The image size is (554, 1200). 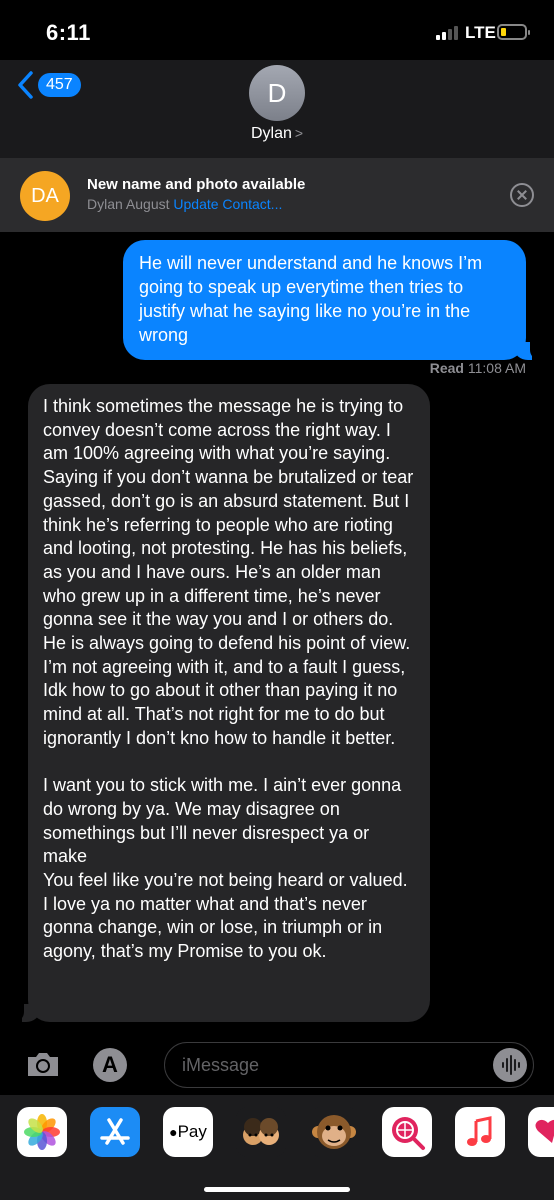 I want to click on animoji-monkey-icon, so click(x=334, y=1132).